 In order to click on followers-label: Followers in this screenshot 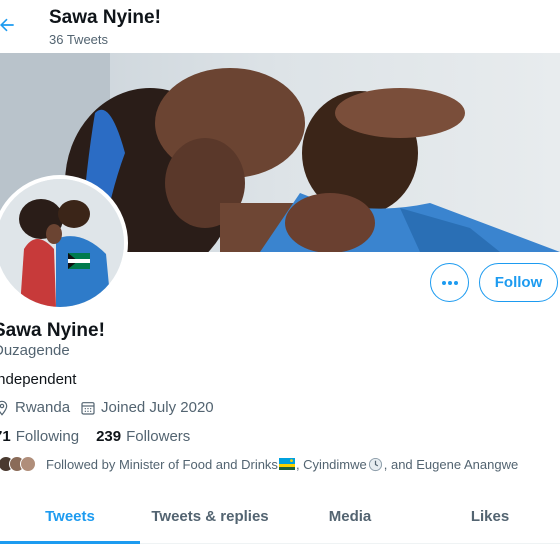, I will do `click(158, 436)`.